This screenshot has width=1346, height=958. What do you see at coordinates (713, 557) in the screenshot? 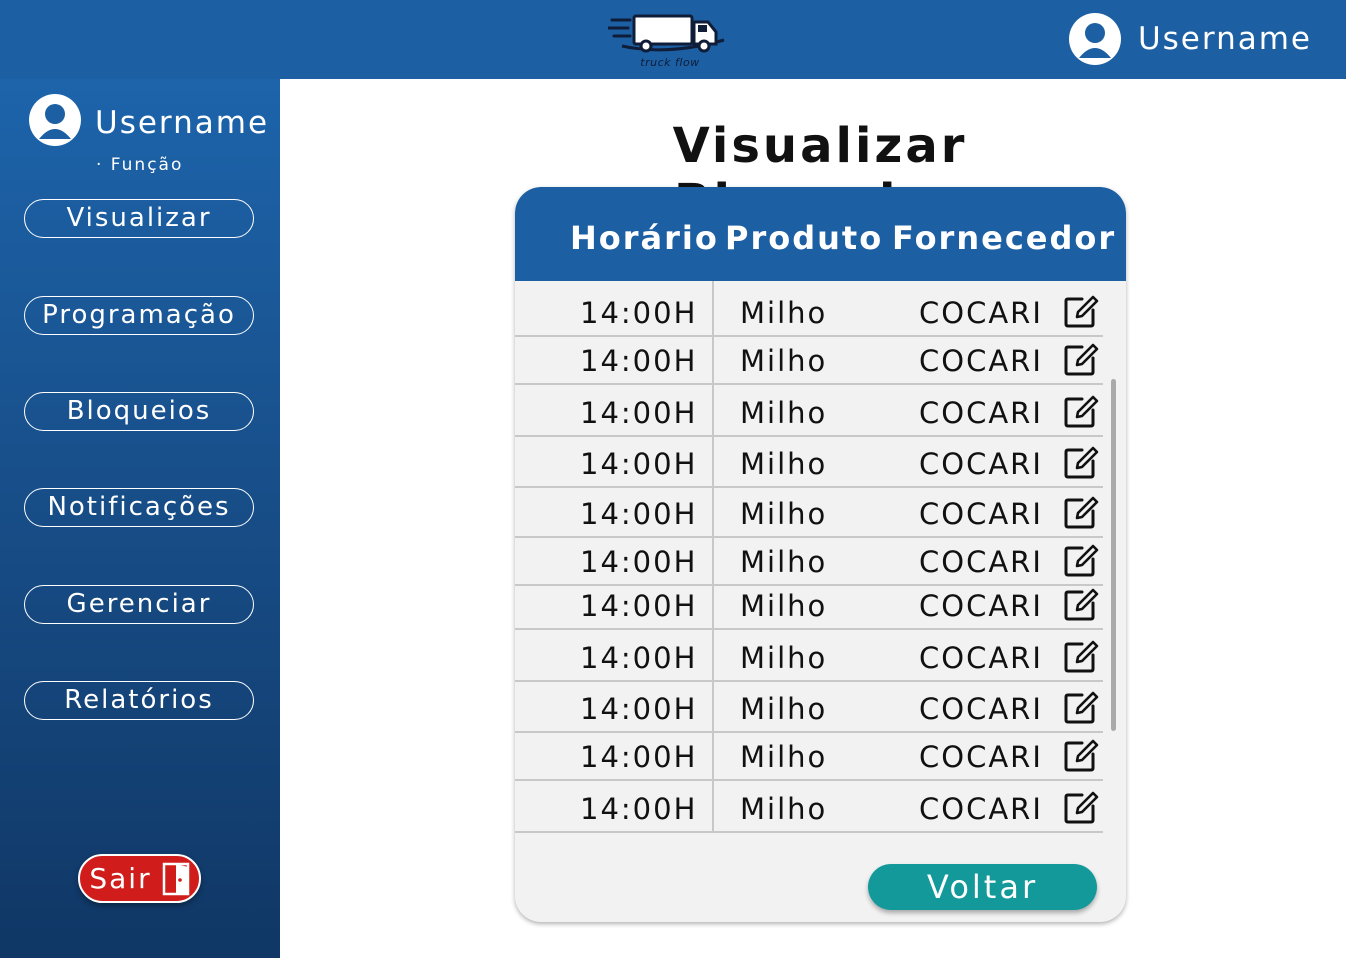
I see `column-divider` at bounding box center [713, 557].